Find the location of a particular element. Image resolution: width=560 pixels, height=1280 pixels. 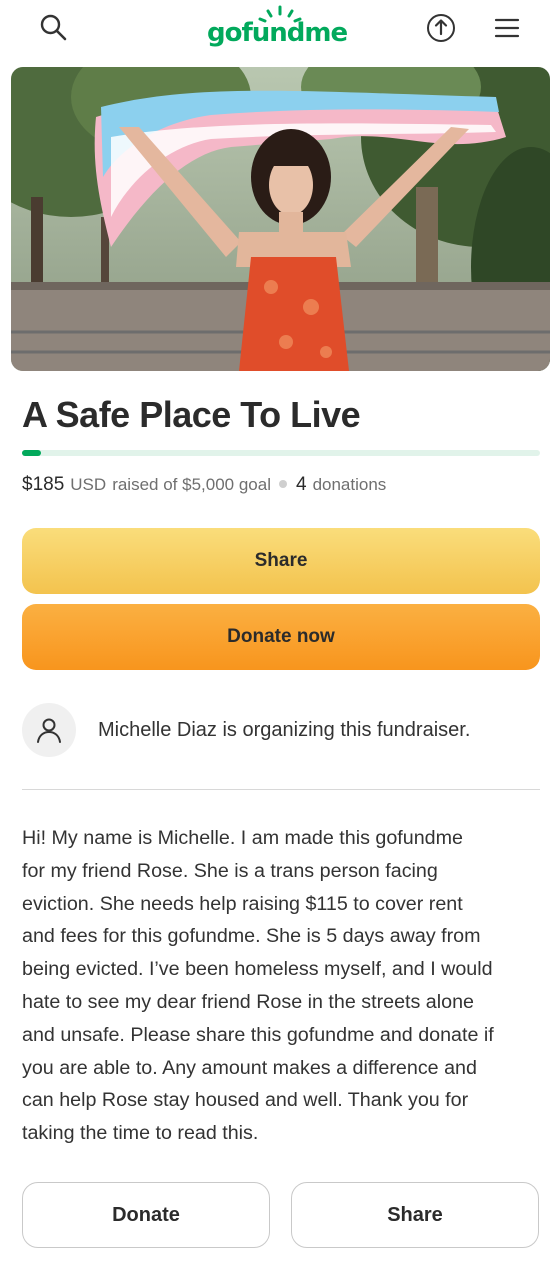

organizer-avatar is located at coordinates (49, 730).